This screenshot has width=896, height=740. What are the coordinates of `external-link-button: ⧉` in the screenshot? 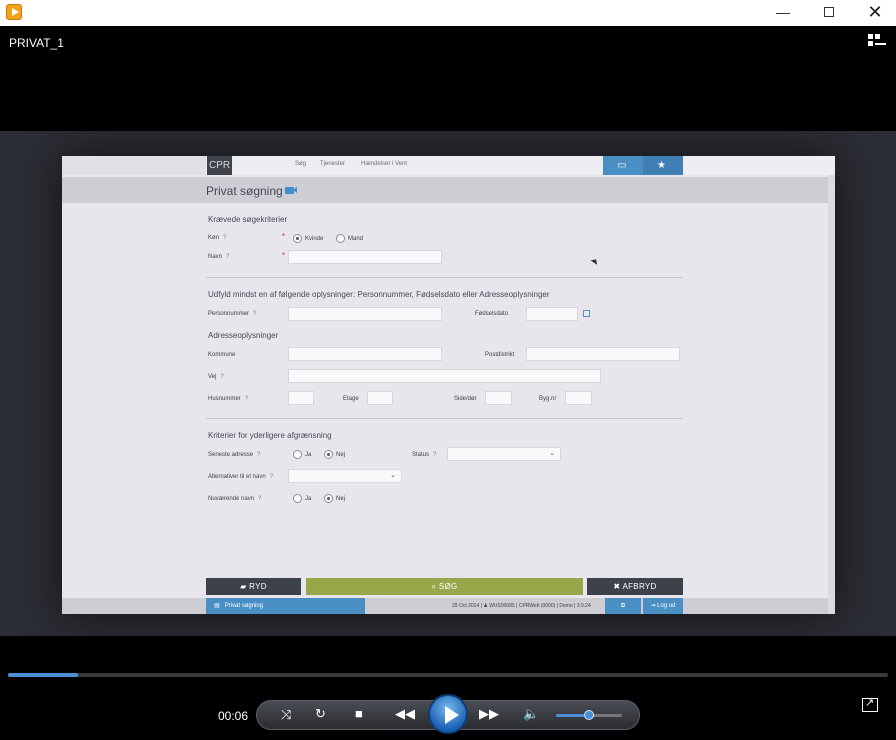 It's located at (623, 606).